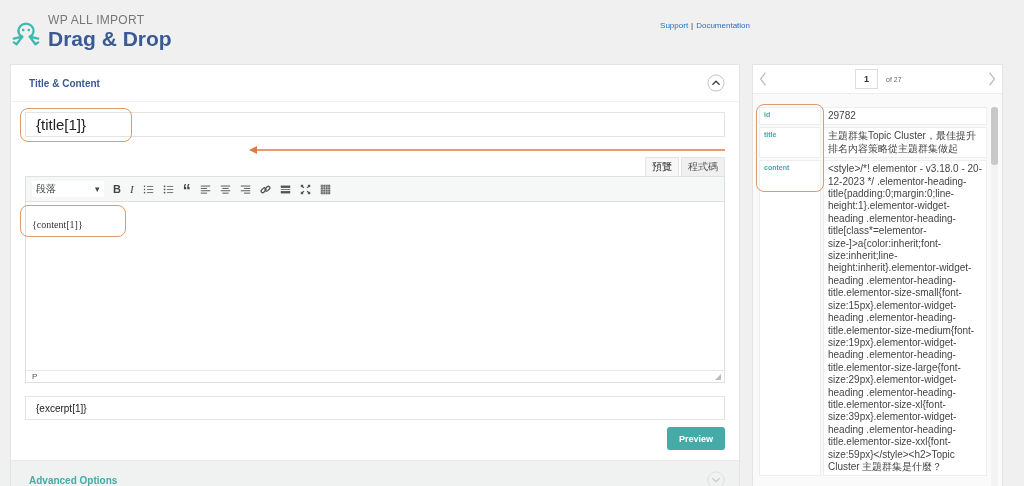 Image resolution: width=1024 pixels, height=486 pixels. I want to click on read-more-icon, so click(285, 189).